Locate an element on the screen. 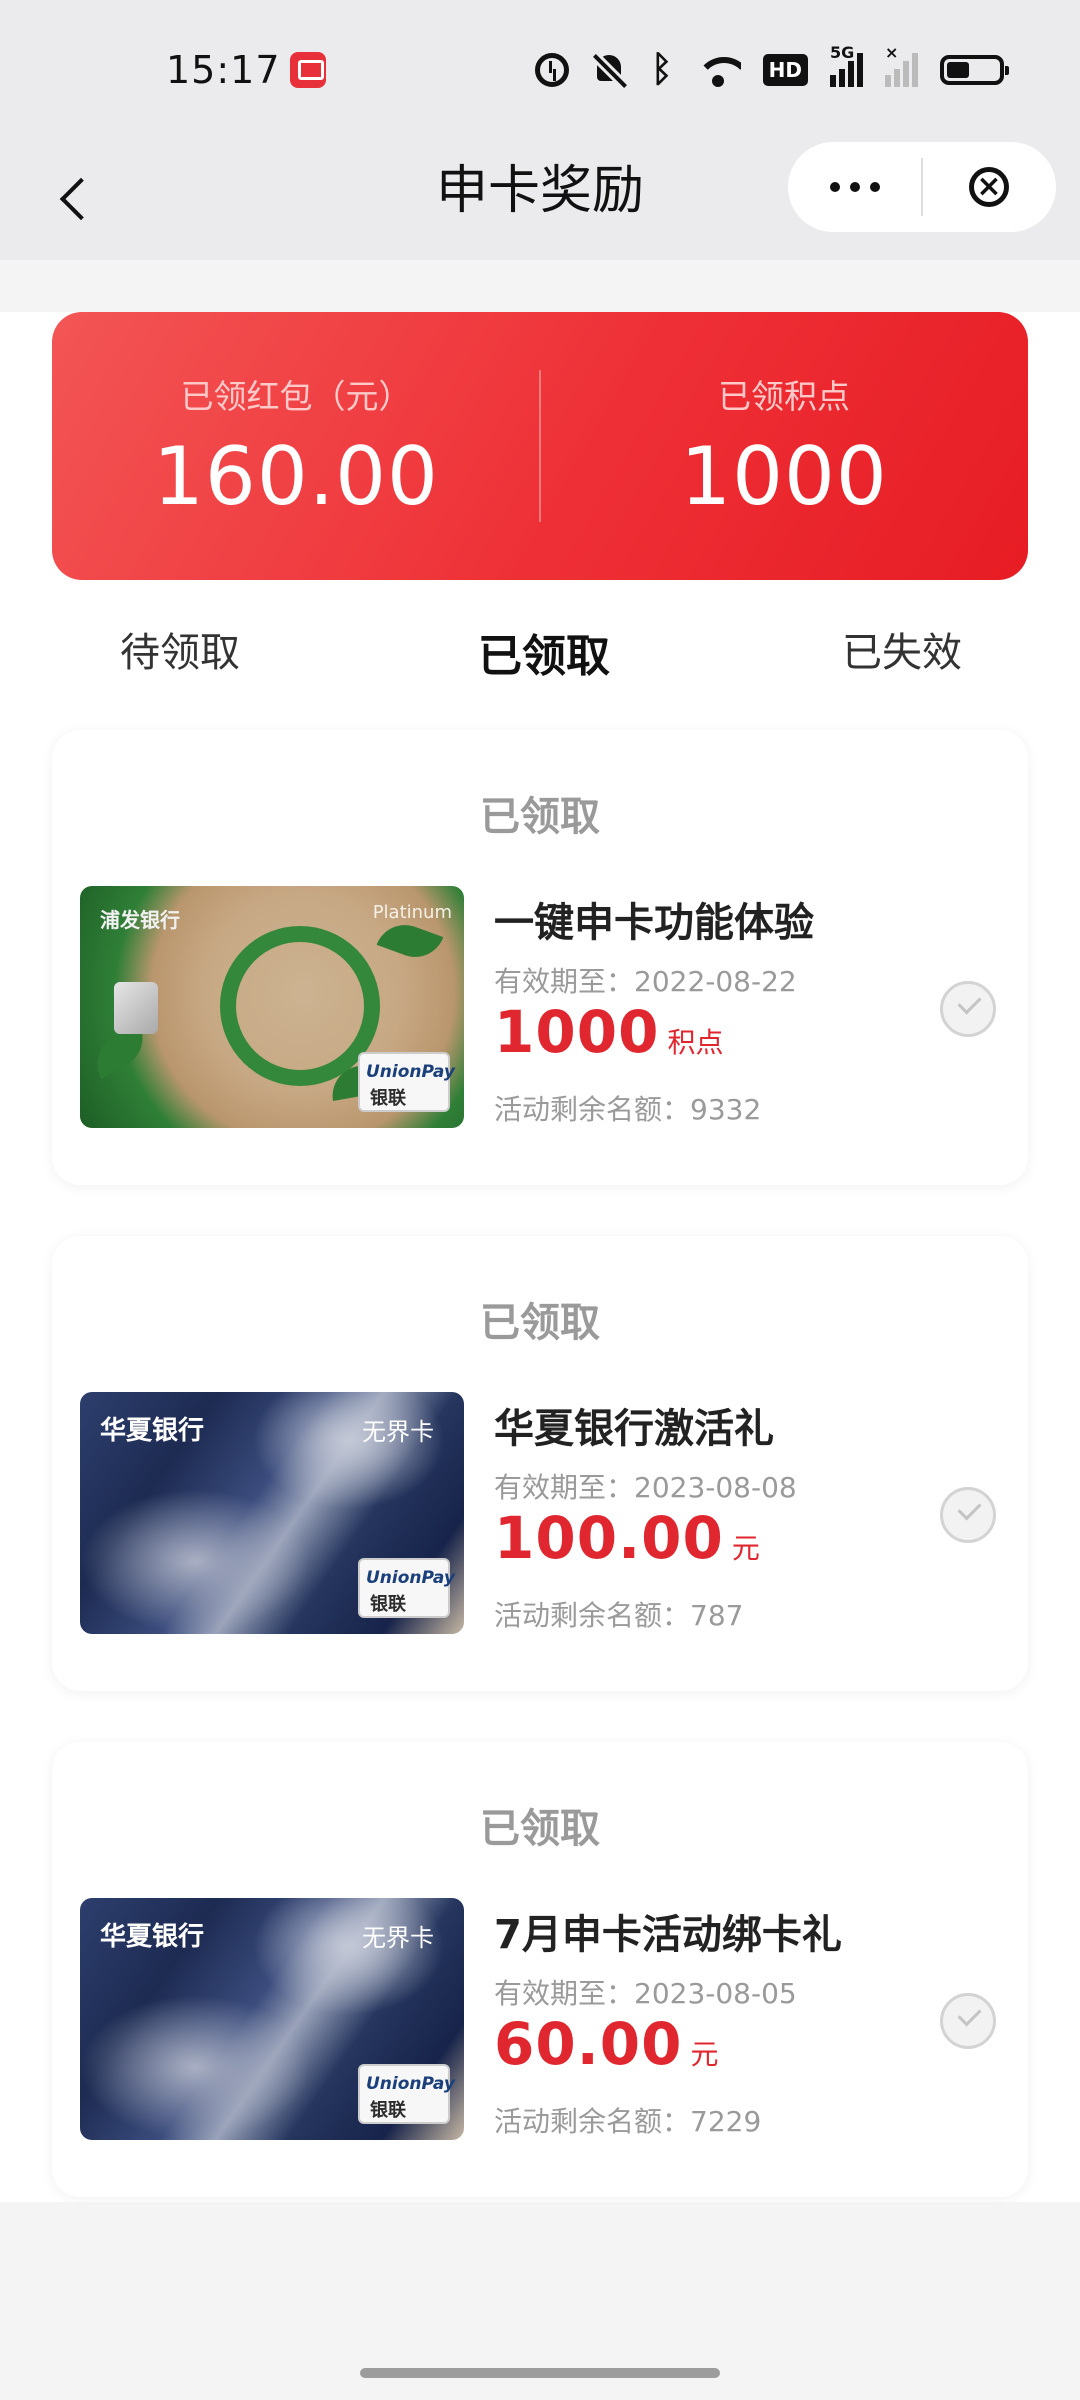  reward-amount-value: 100.00 is located at coordinates (609, 1538).